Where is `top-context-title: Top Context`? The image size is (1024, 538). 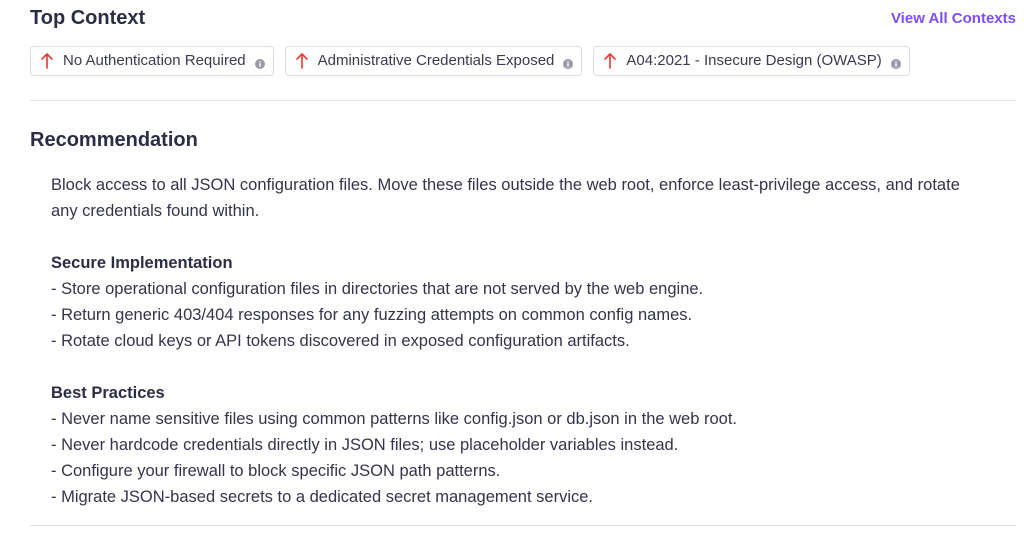 top-context-title: Top Context is located at coordinates (88, 18).